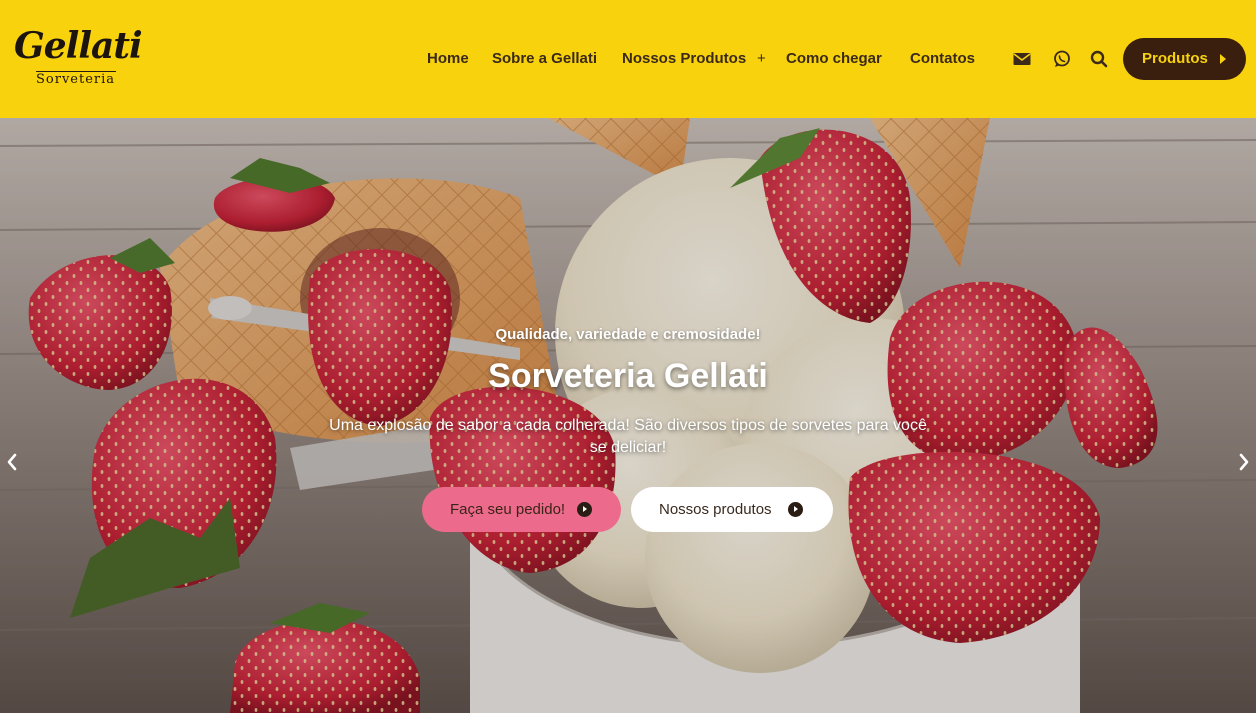  I want to click on order-button: Faça seu pedido!, so click(521, 509).